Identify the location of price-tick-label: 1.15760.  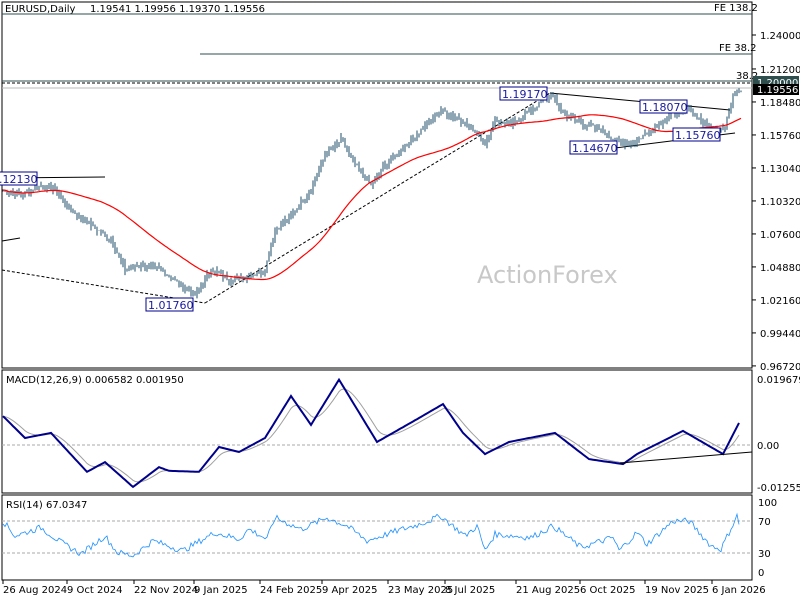
(780, 136).